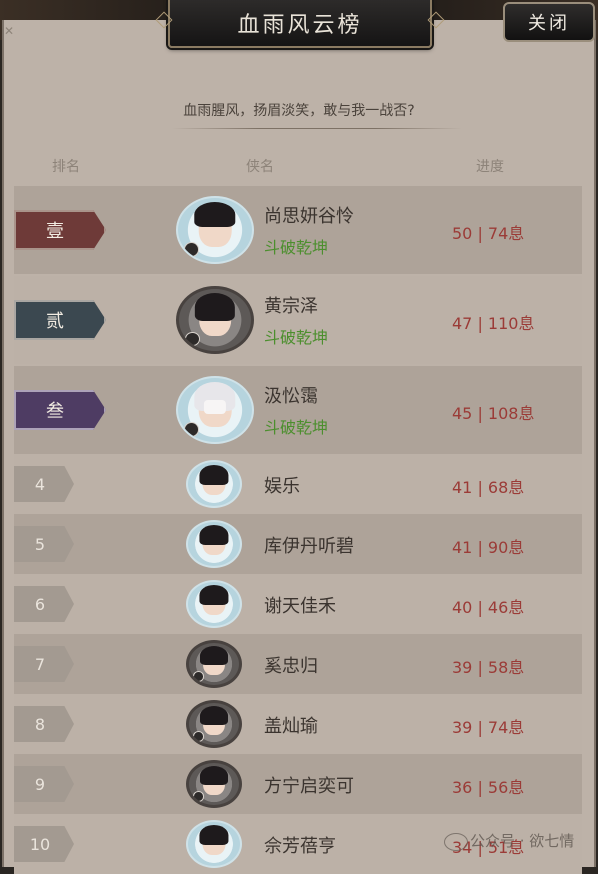 The height and width of the screenshot is (874, 598). I want to click on wechat-icon, so click(456, 841).